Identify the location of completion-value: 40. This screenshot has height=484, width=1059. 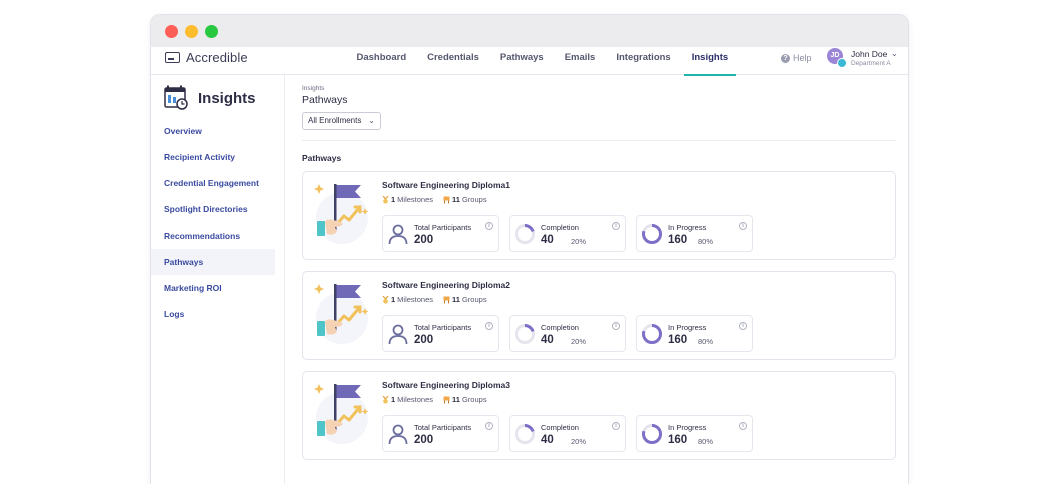
(547, 440).